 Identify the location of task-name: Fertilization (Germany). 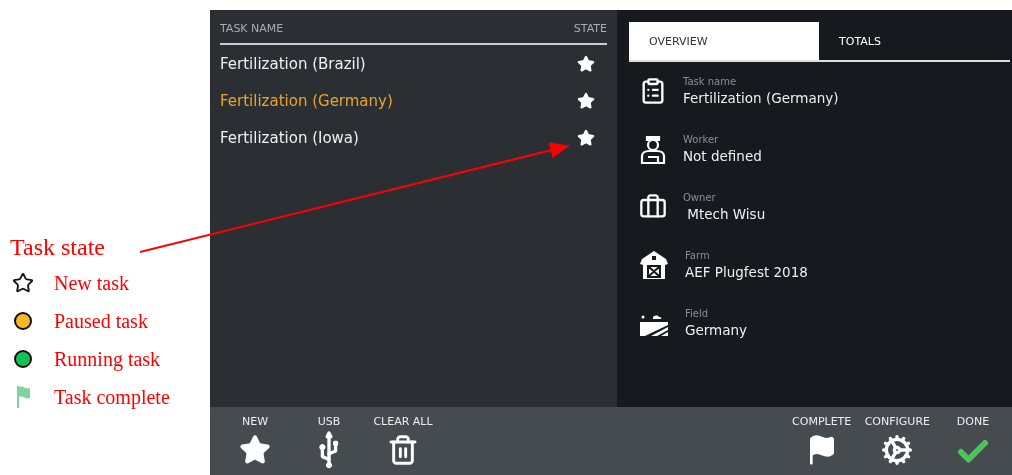
(306, 100).